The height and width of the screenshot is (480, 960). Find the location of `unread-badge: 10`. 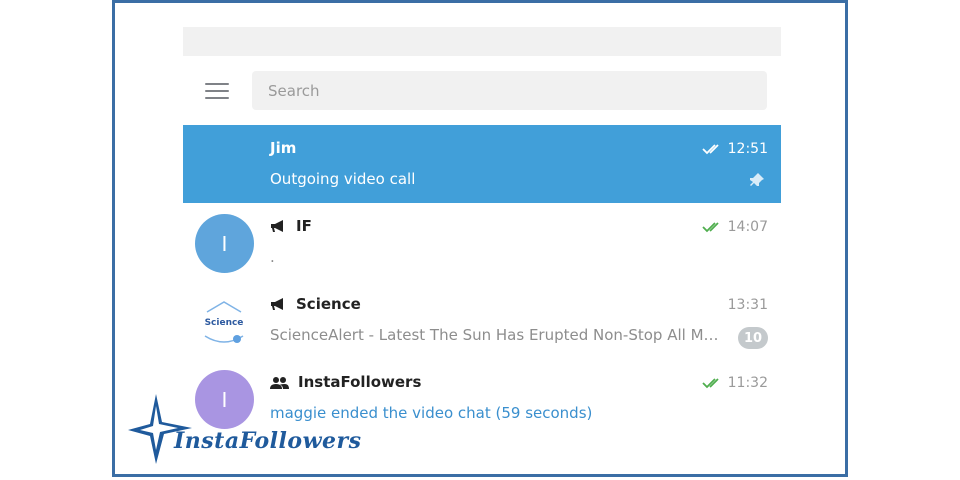

unread-badge: 10 is located at coordinates (753, 338).